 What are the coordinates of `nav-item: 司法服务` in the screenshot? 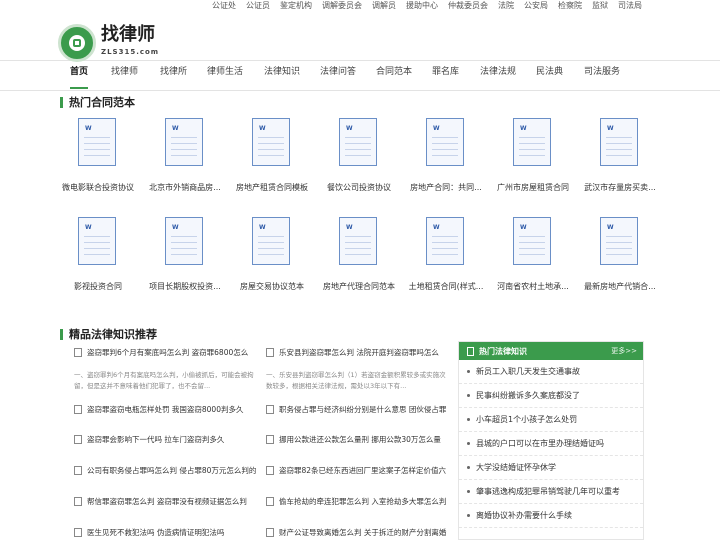 It's located at (602, 75).